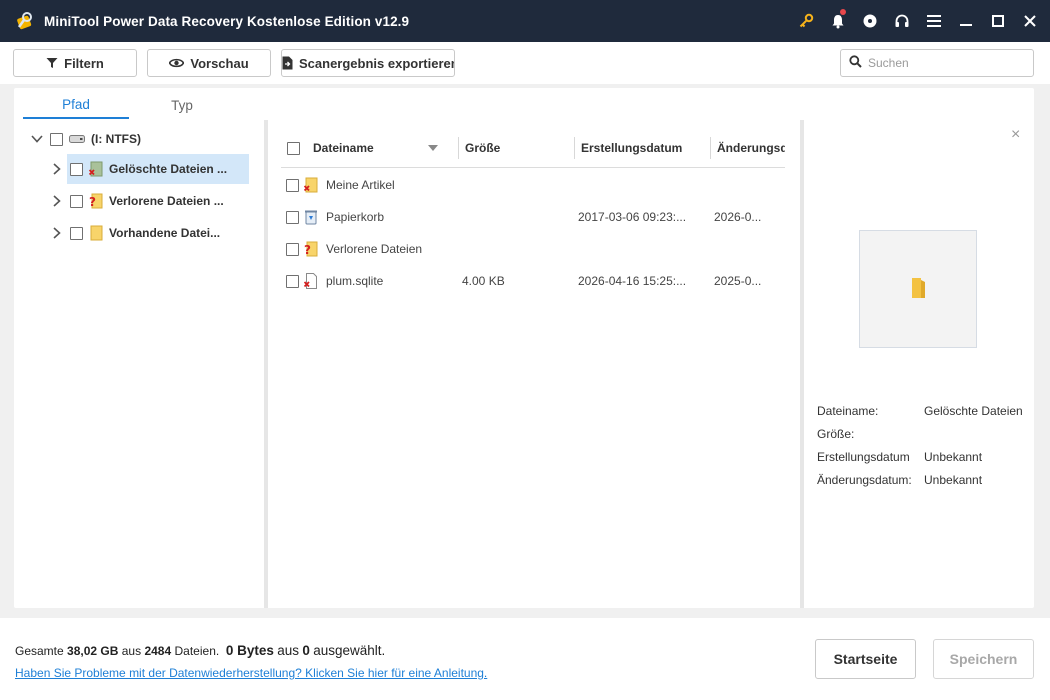 The width and height of the screenshot is (1050, 700). I want to click on chevron-down-icon, so click(37, 139).